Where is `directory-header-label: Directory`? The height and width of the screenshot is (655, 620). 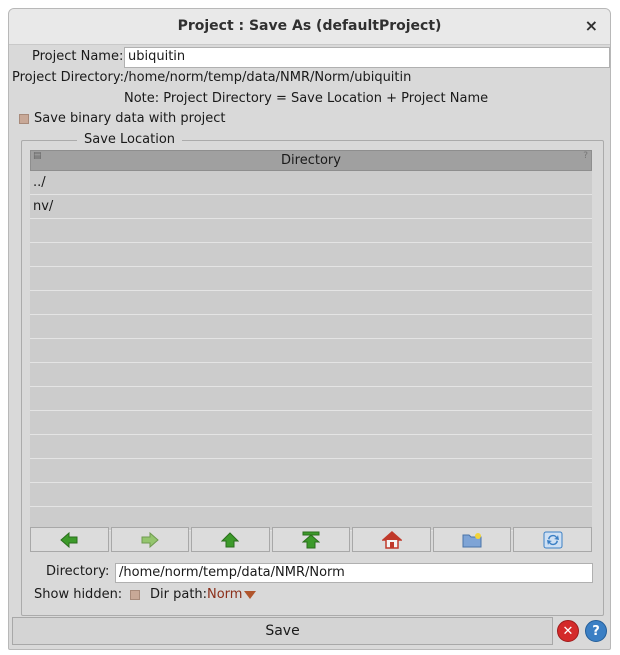
directory-header-label: Directory is located at coordinates (311, 160).